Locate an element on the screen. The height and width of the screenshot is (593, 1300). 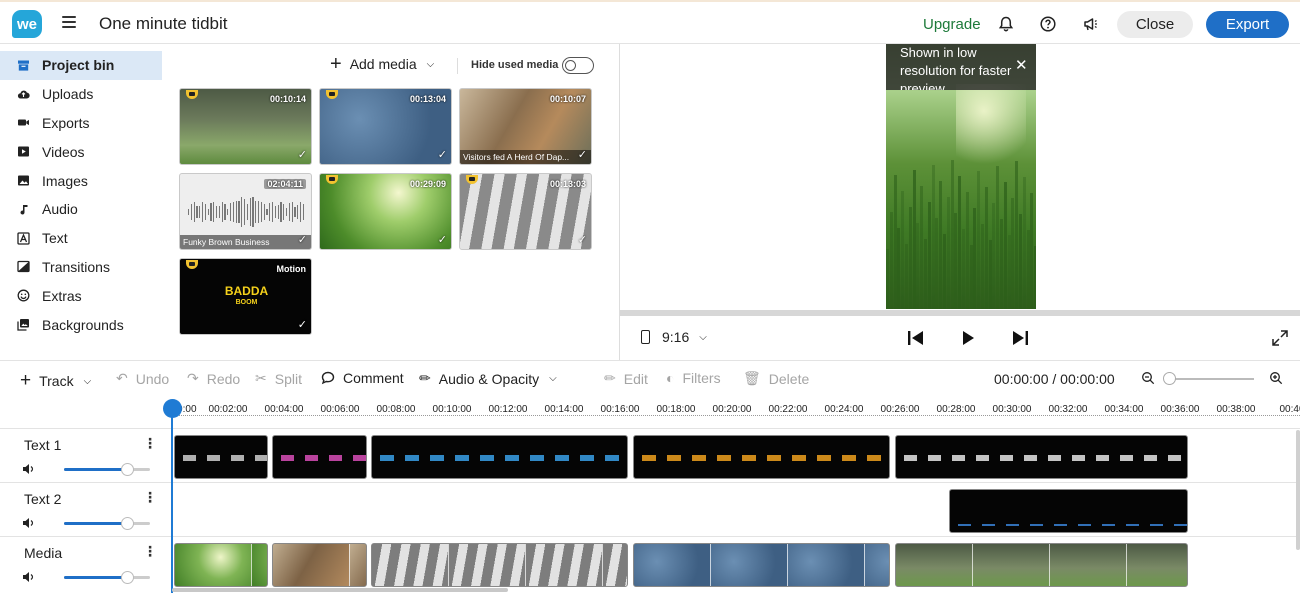
close-button: Close is located at coordinates (1155, 24).